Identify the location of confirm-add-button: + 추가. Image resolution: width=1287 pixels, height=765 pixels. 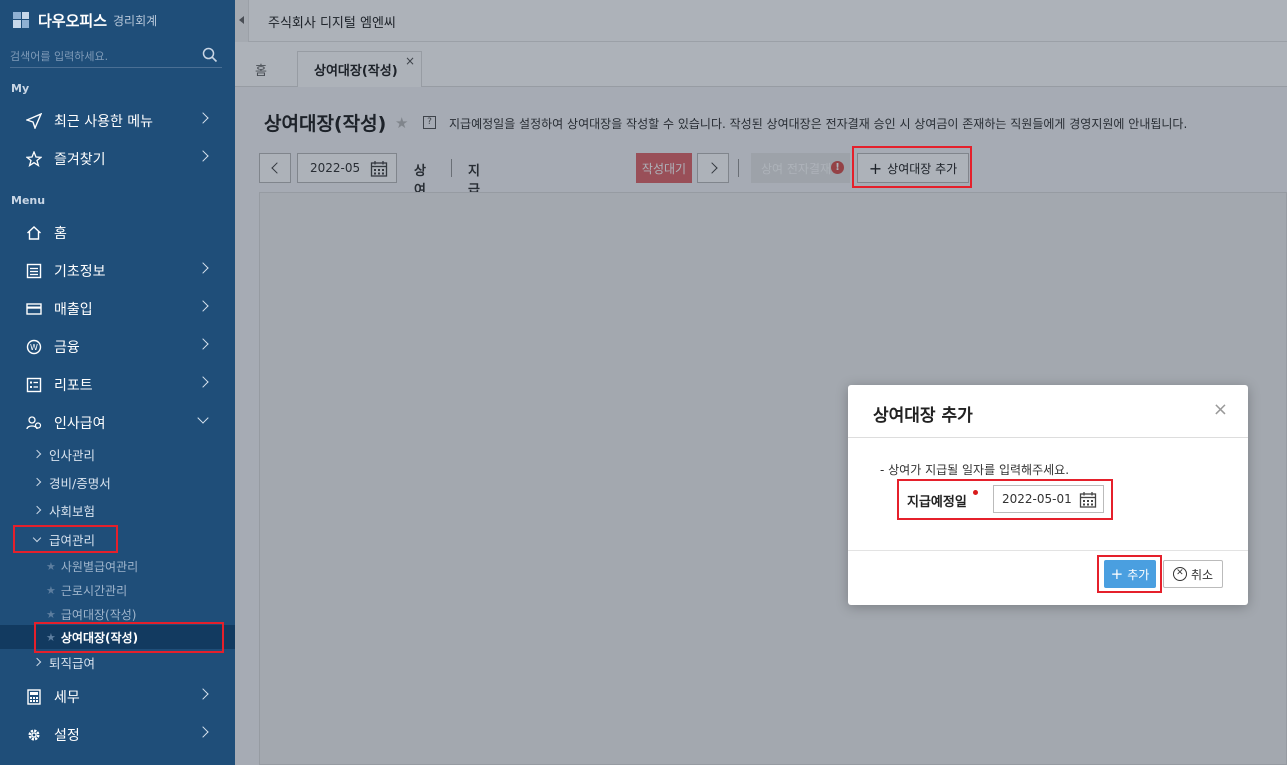
(1130, 574).